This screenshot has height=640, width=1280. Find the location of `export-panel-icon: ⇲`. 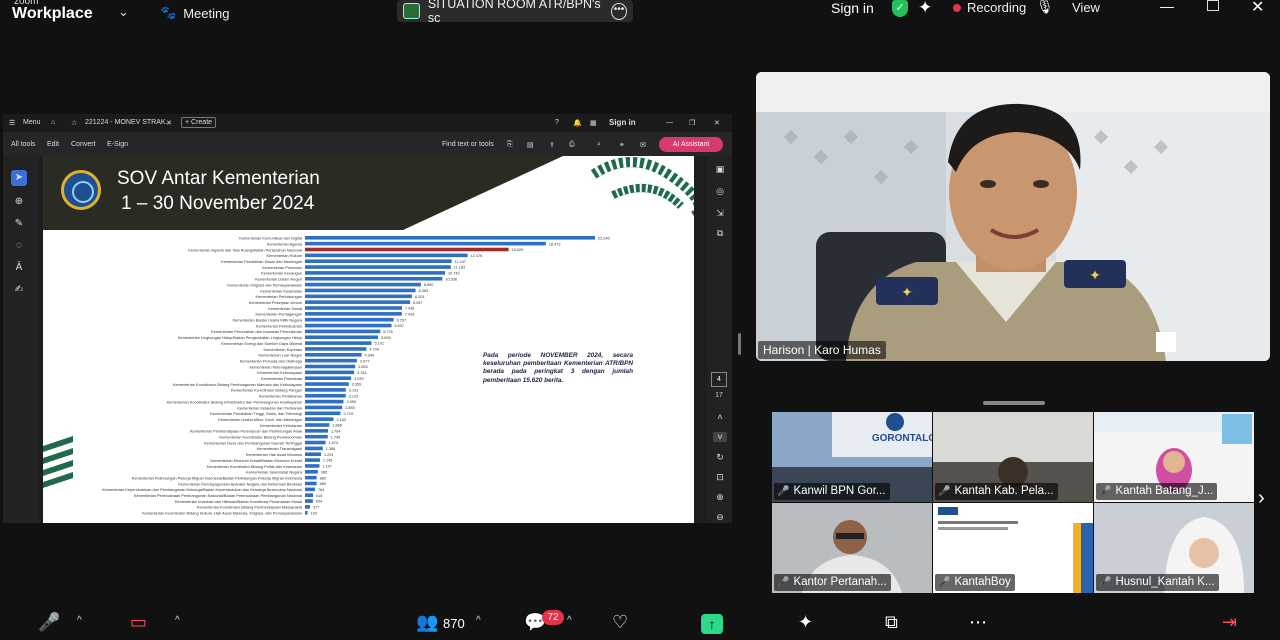

export-panel-icon: ⇲ is located at coordinates (720, 213).